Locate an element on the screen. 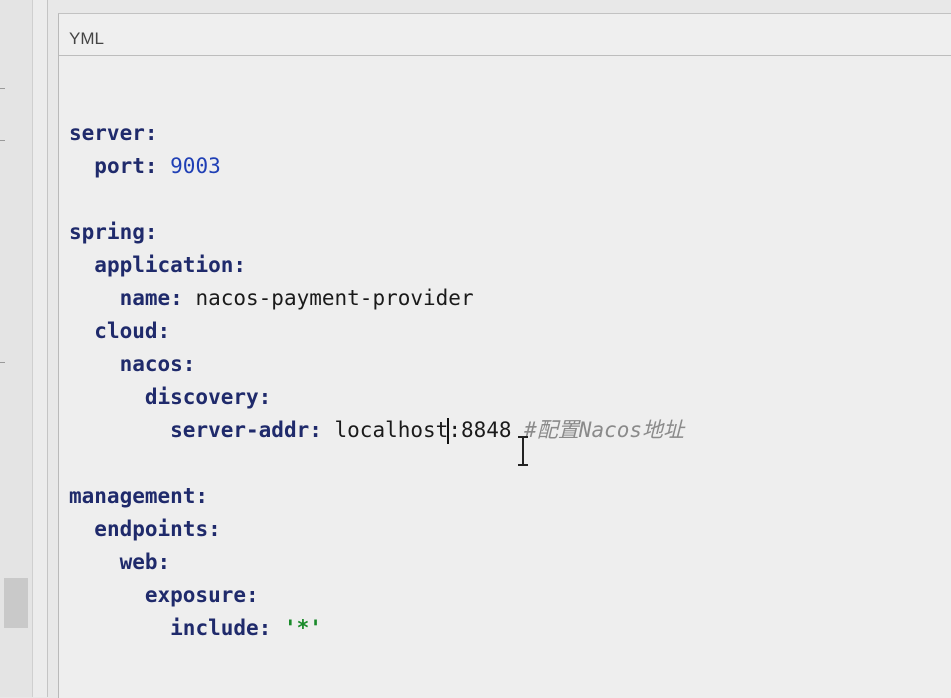 The width and height of the screenshot is (951, 698). code-line: cloud: is located at coordinates (376, 331).